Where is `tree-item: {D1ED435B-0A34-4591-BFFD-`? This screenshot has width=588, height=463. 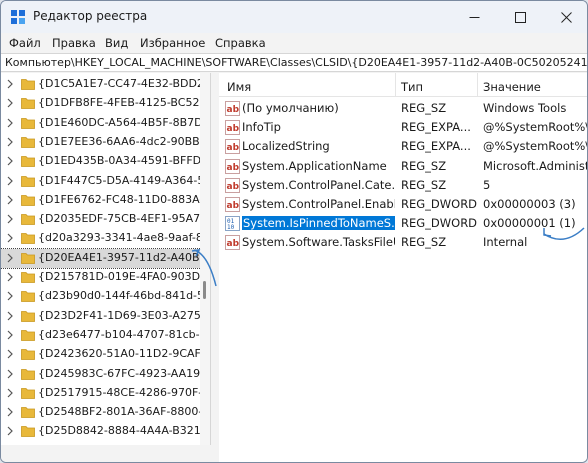
tree-item: {D1ED435B-0A34-4591-BFFD- is located at coordinates (103, 161).